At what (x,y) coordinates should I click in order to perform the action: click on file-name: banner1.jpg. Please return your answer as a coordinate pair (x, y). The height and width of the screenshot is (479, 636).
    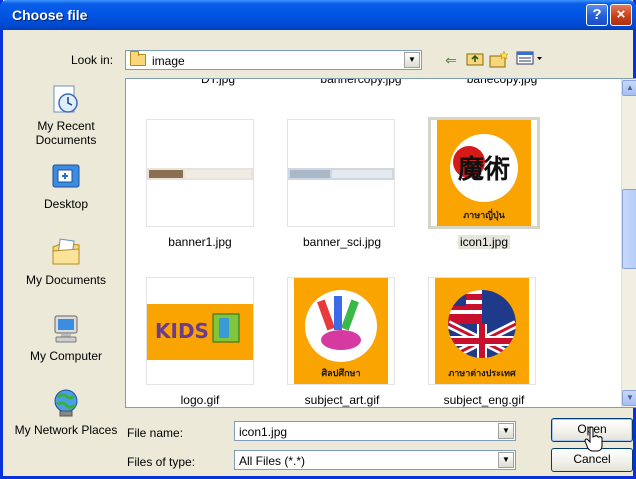
    Looking at the image, I should click on (200, 242).